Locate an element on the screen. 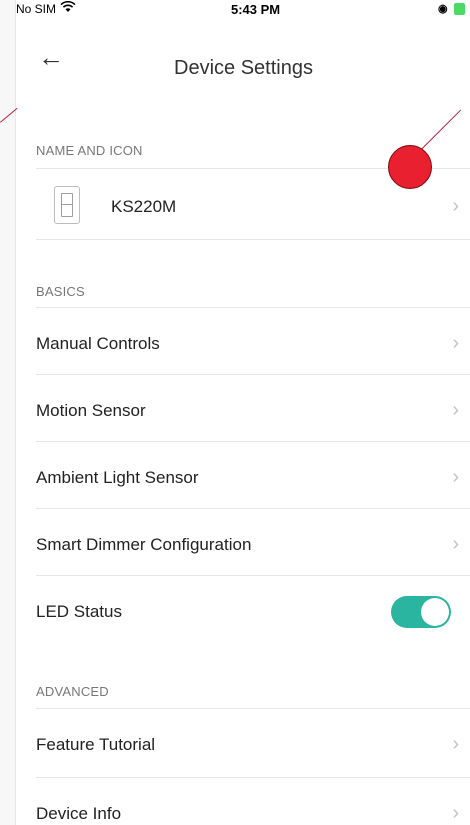 The width and height of the screenshot is (470, 825). toggle-knob is located at coordinates (435, 612).